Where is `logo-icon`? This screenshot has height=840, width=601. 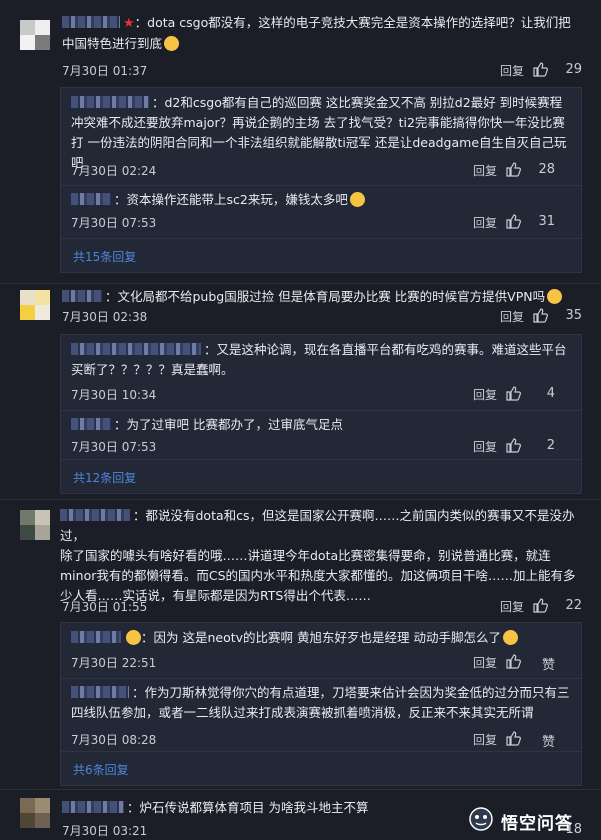
logo-icon is located at coordinates (481, 819).